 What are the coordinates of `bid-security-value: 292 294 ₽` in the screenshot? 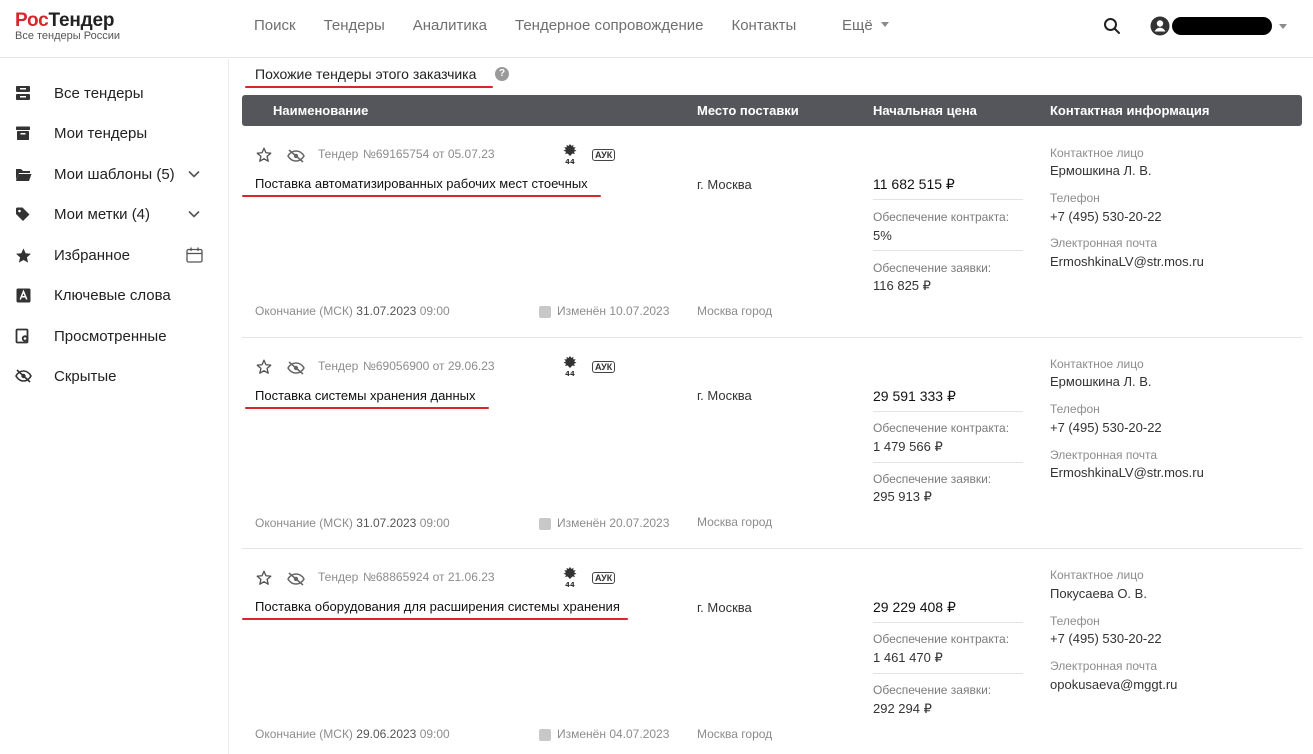 It's located at (902, 708).